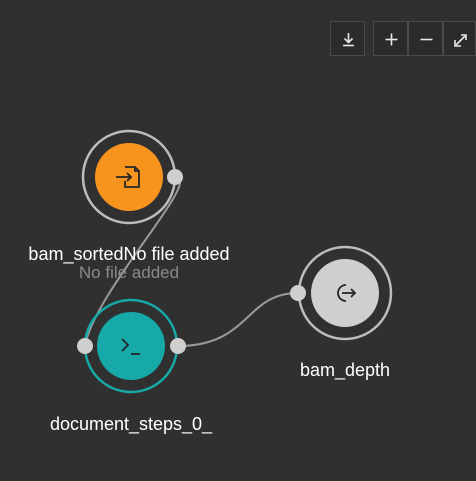 The width and height of the screenshot is (476, 481). I want to click on zoom-out-button, so click(425, 38).